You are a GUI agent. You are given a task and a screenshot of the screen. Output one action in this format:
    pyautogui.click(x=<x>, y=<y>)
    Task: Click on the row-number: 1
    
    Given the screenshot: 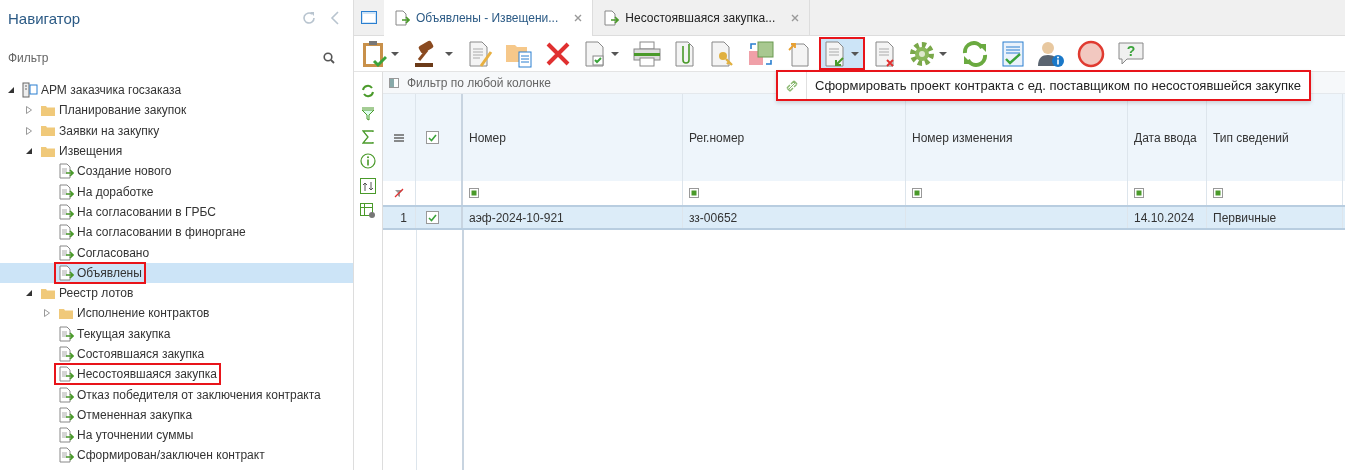 What is the action you would take?
    pyautogui.click(x=403, y=217)
    